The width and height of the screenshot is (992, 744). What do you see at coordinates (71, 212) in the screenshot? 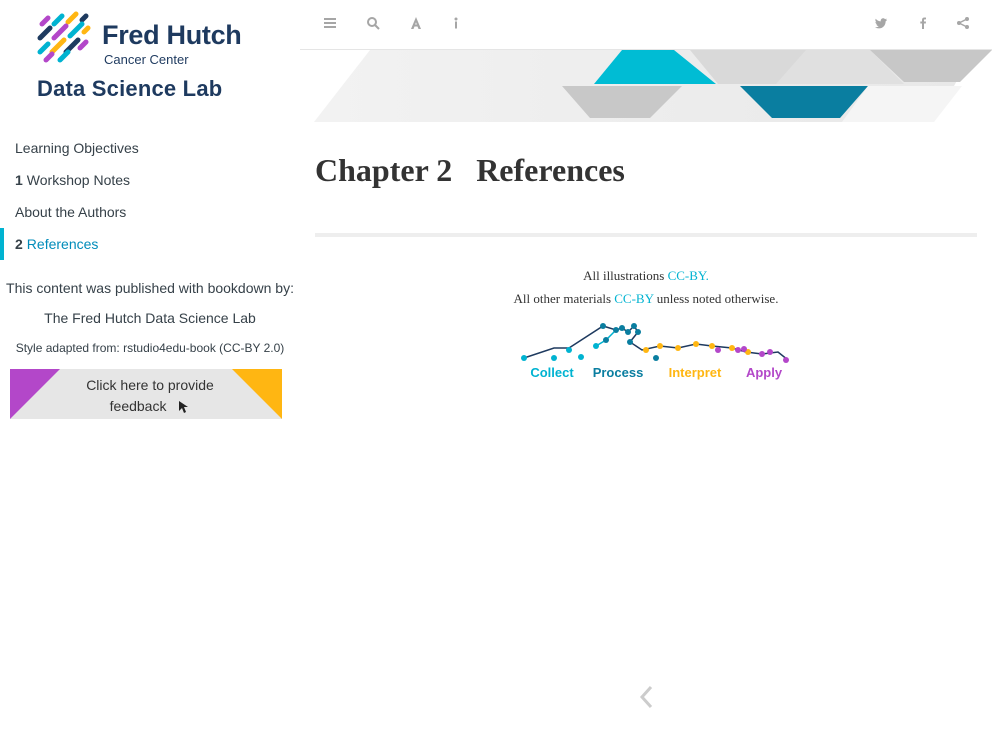
I see `toc-item-label: About the Authors` at bounding box center [71, 212].